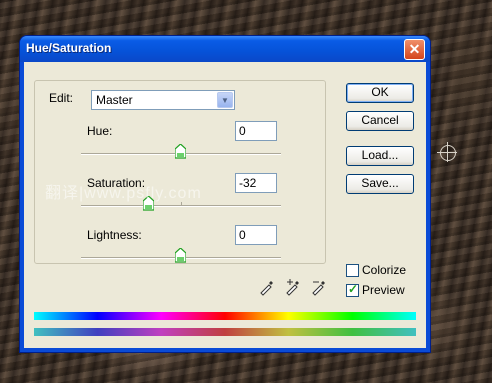  What do you see at coordinates (384, 270) in the screenshot?
I see `colorize-label: Colorize` at bounding box center [384, 270].